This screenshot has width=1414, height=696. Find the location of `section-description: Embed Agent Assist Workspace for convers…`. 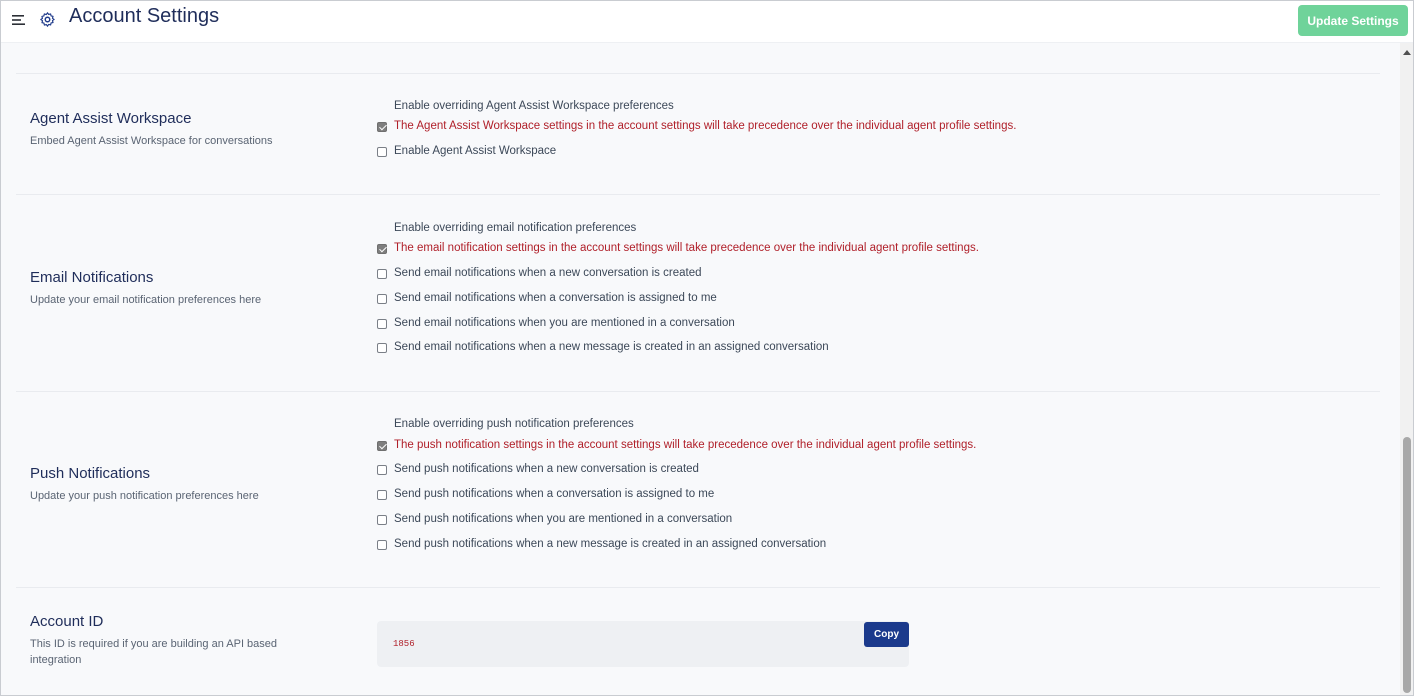

section-description: Embed Agent Assist Workspace for convers… is located at coordinates (151, 141).